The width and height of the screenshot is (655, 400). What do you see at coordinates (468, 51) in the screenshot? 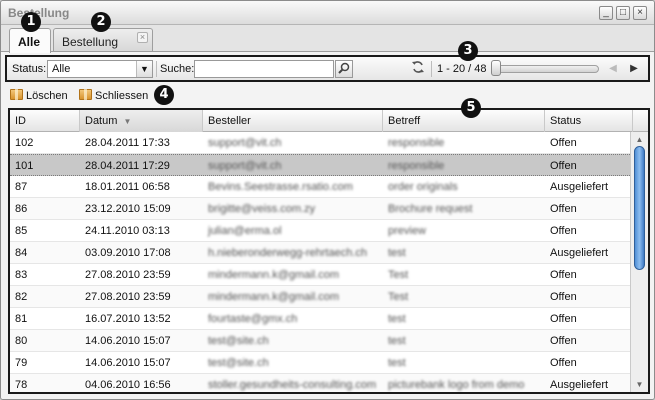
I see `callout-3: 3` at bounding box center [468, 51].